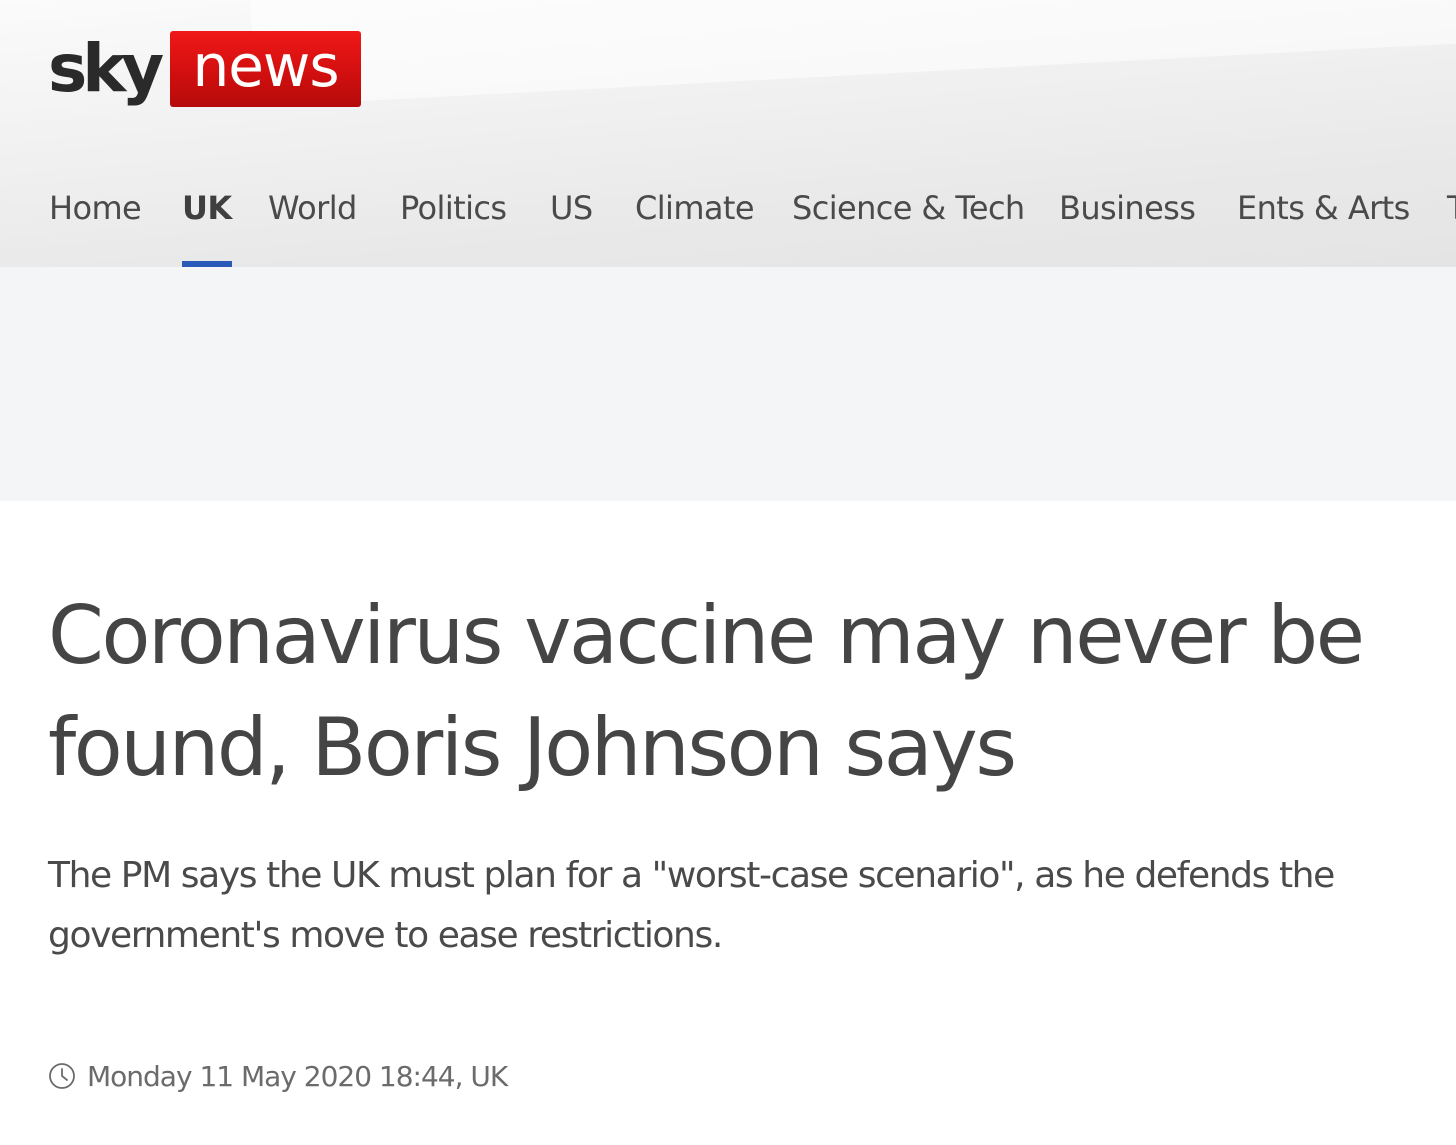 The image size is (1456, 1145). Describe the element at coordinates (571, 223) in the screenshot. I see `nav-item-us: US` at that location.